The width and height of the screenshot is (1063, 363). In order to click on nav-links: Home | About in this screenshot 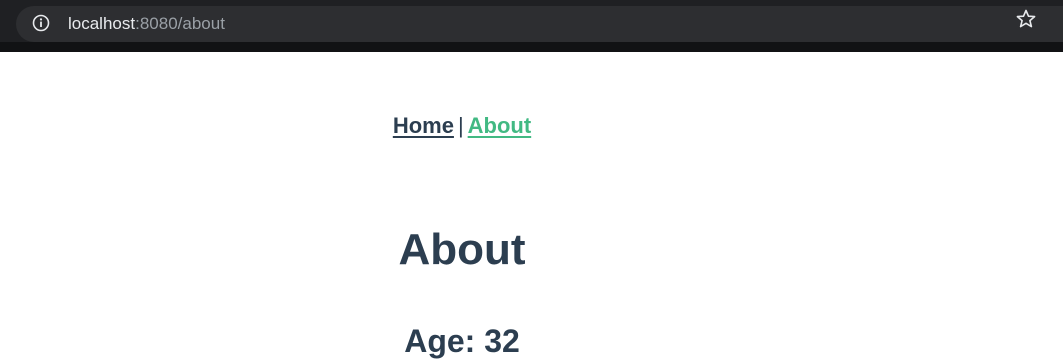, I will do `click(462, 126)`.